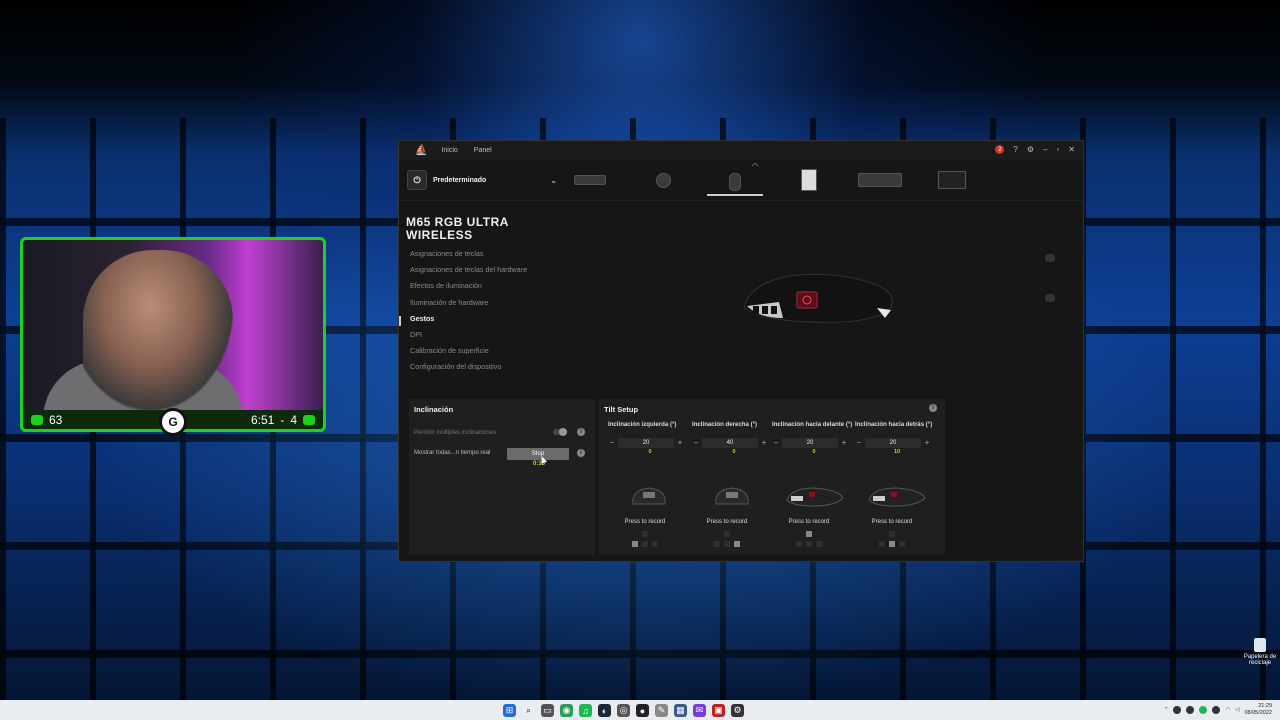  I want to click on device-headset-dongle, so click(663, 180).